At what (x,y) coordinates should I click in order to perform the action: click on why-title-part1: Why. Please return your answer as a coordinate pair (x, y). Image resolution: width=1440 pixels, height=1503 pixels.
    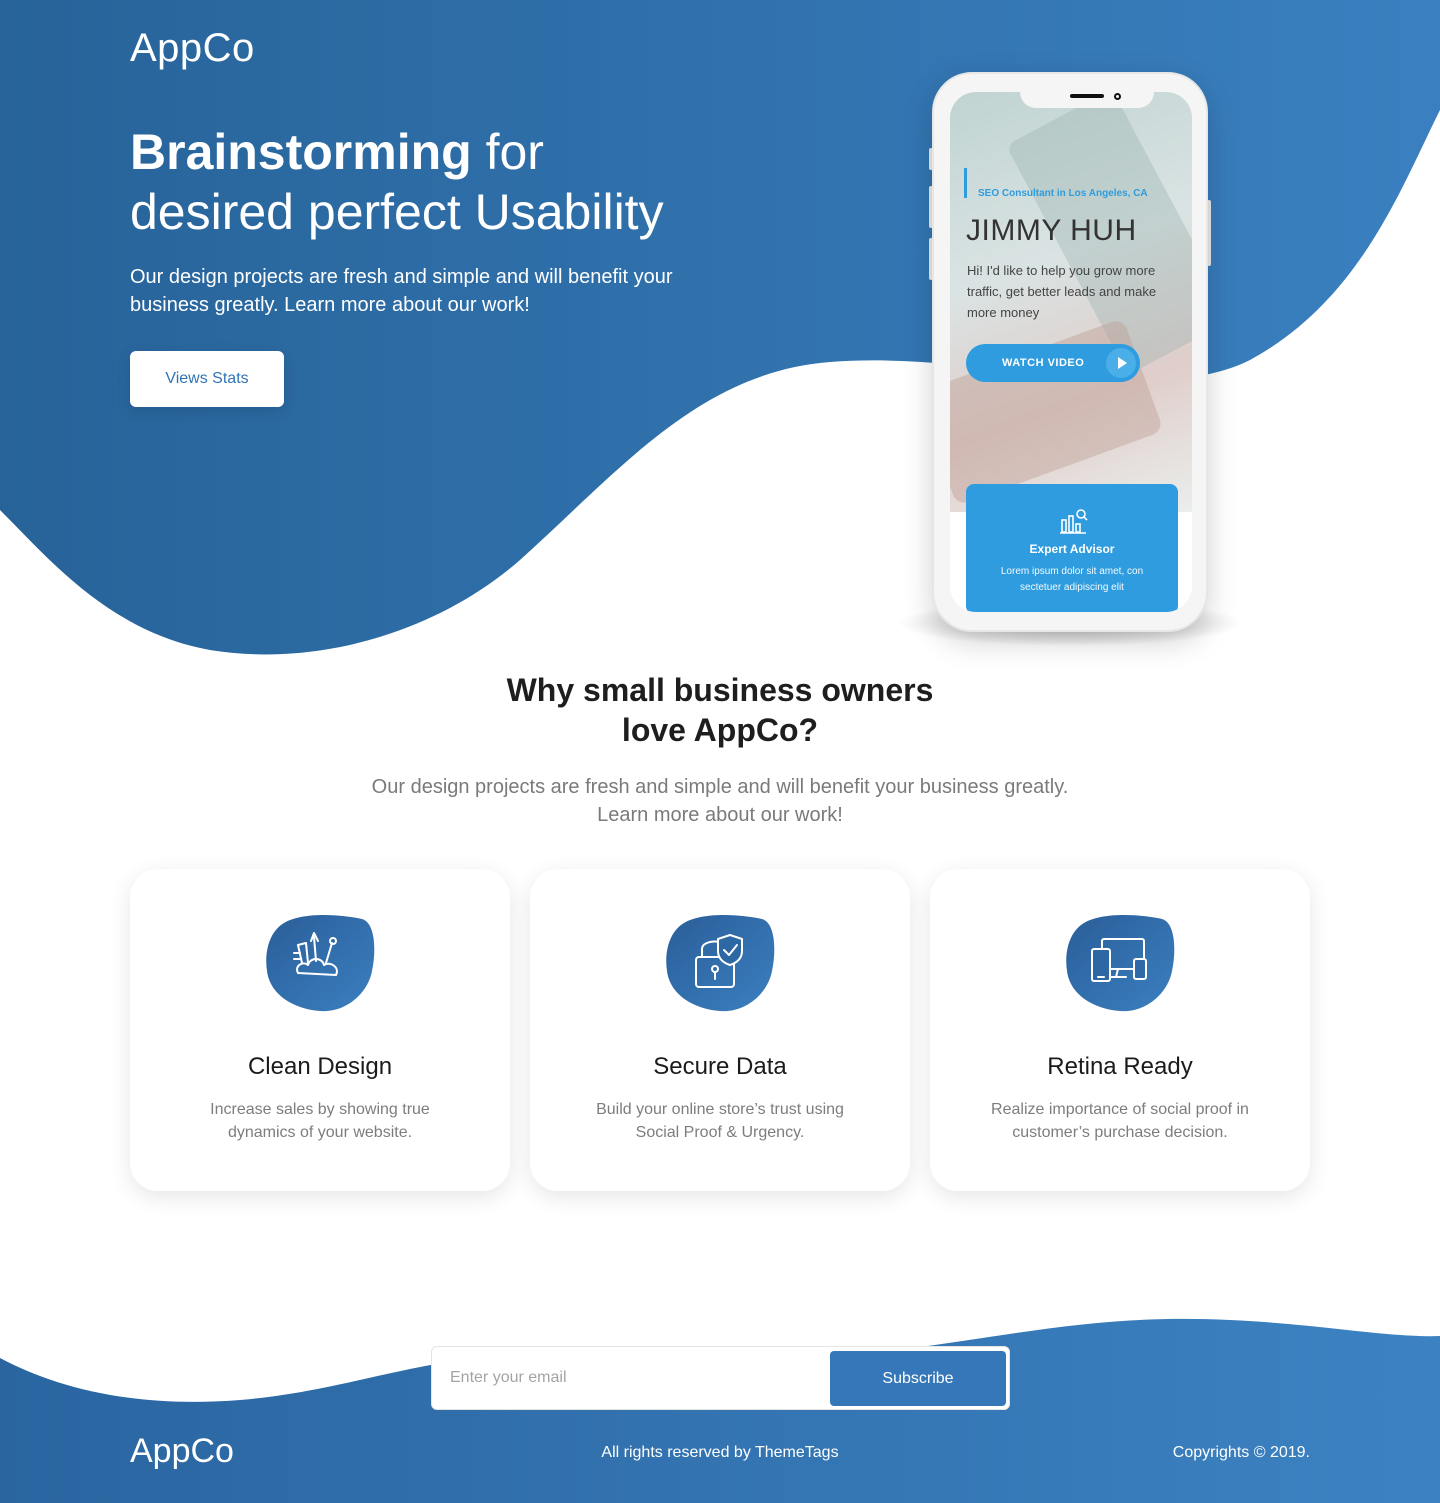
    Looking at the image, I should click on (545, 690).